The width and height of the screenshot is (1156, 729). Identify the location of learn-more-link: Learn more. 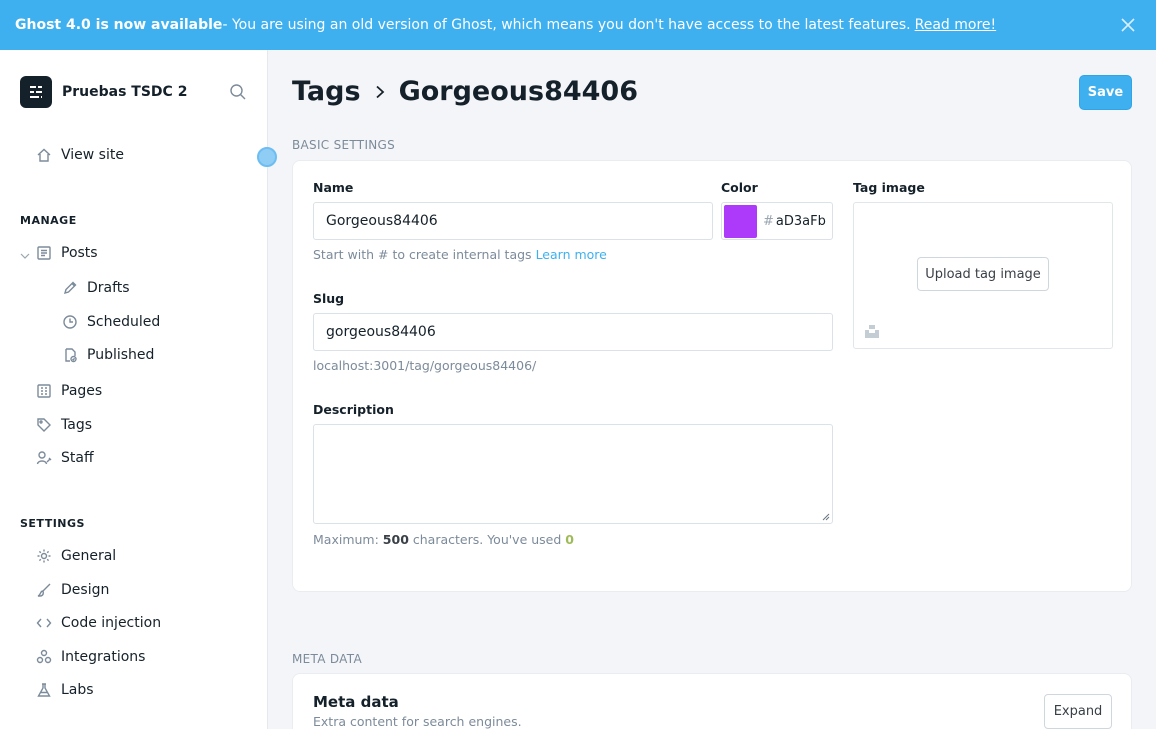
(571, 254).